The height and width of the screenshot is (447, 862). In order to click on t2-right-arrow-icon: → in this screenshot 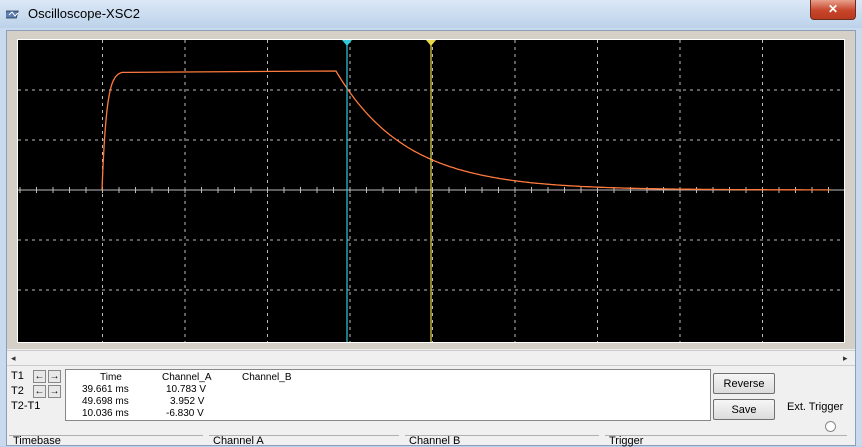, I will do `click(54, 391)`.